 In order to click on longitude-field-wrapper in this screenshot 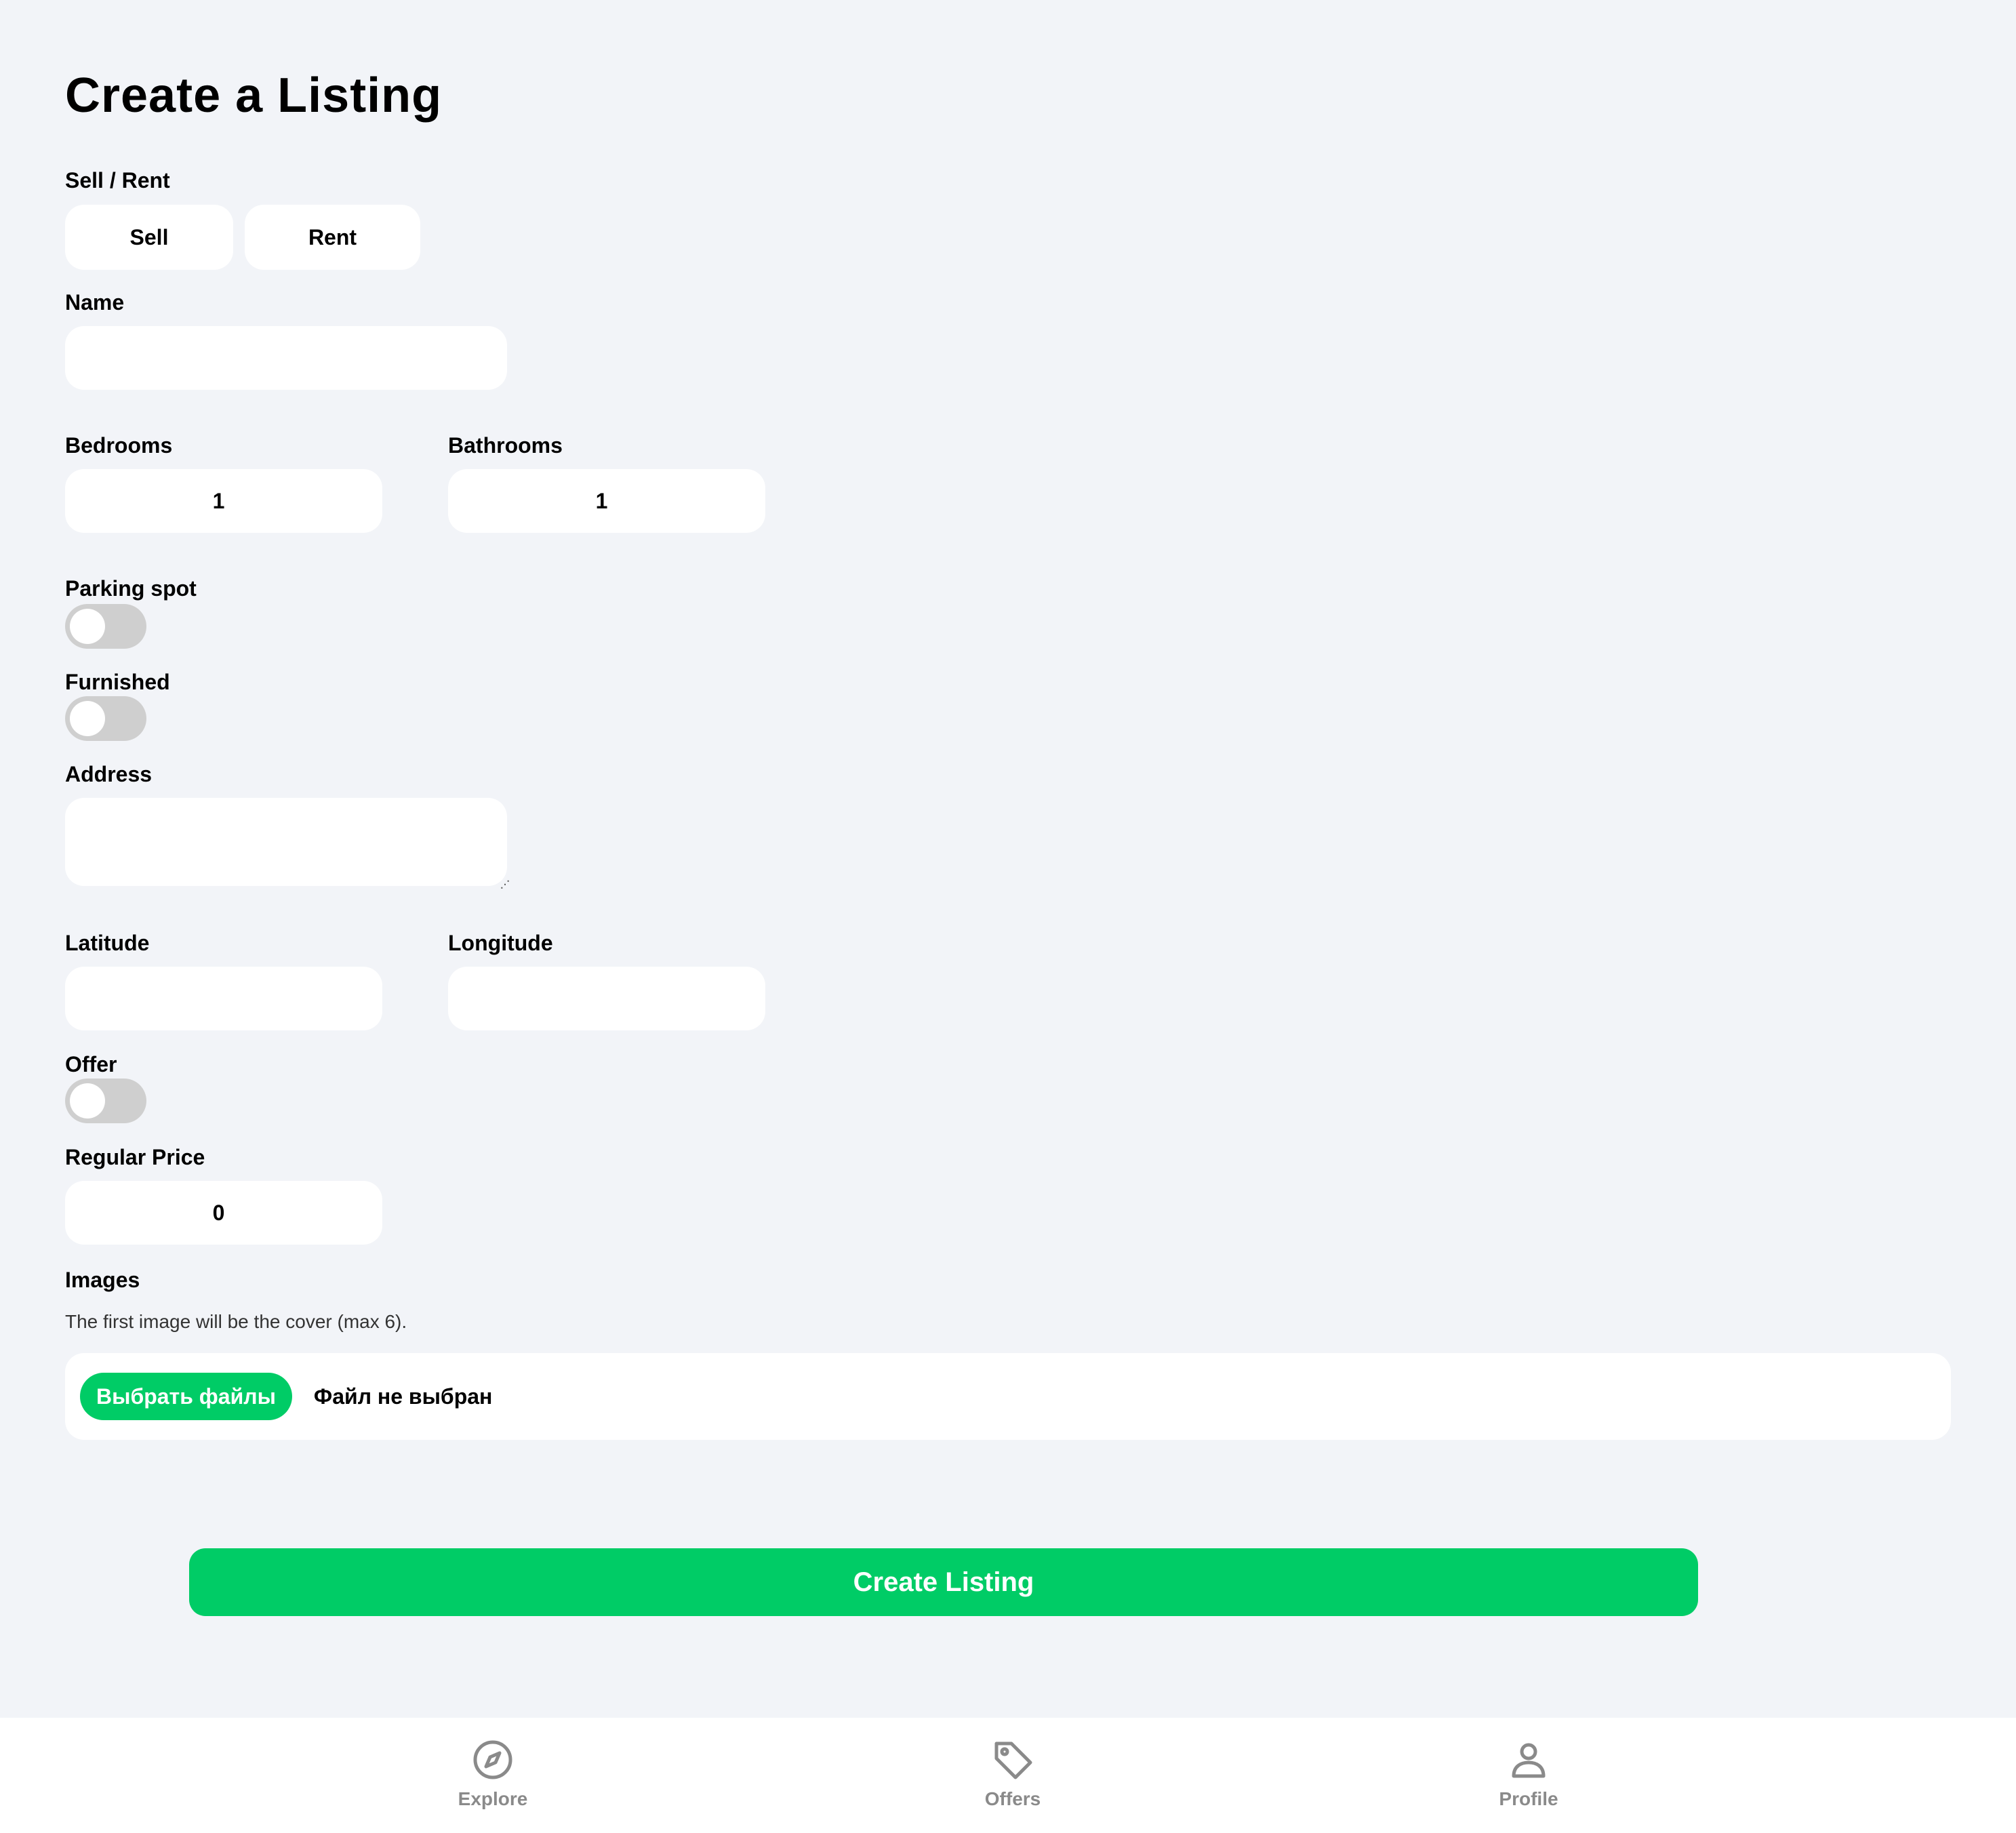, I will do `click(606, 998)`.